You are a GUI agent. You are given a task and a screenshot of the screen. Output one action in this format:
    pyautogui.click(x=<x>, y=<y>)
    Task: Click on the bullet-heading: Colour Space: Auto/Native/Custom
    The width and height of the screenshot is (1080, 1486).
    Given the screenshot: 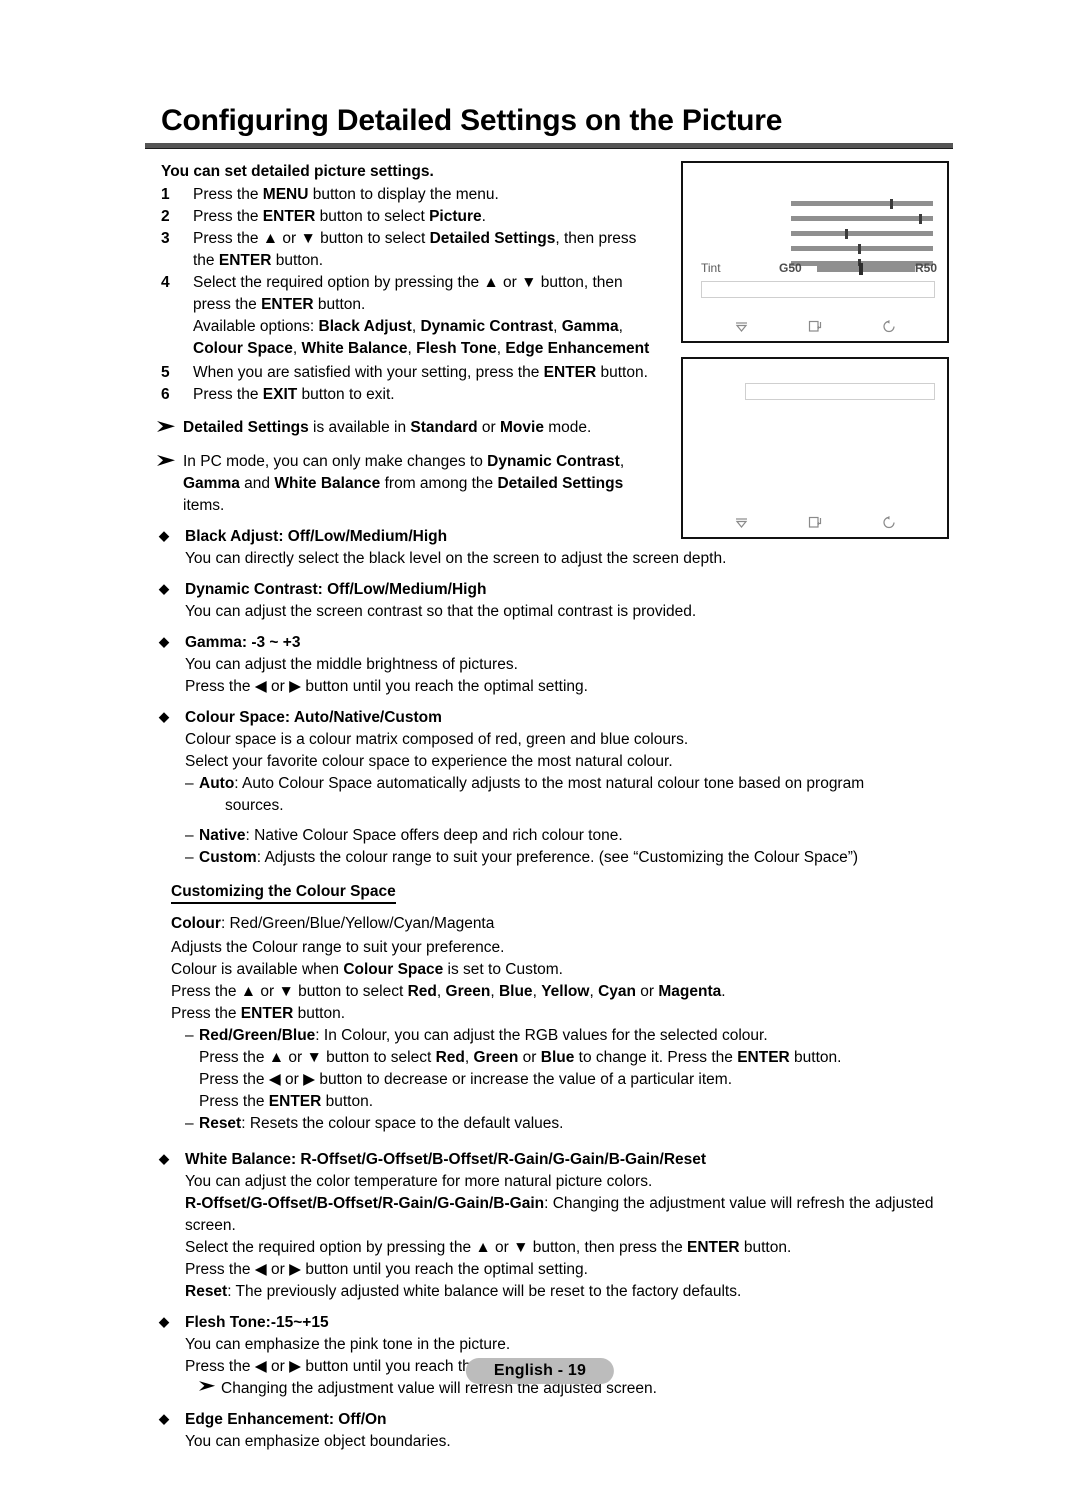 What is the action you would take?
    pyautogui.click(x=313, y=717)
    